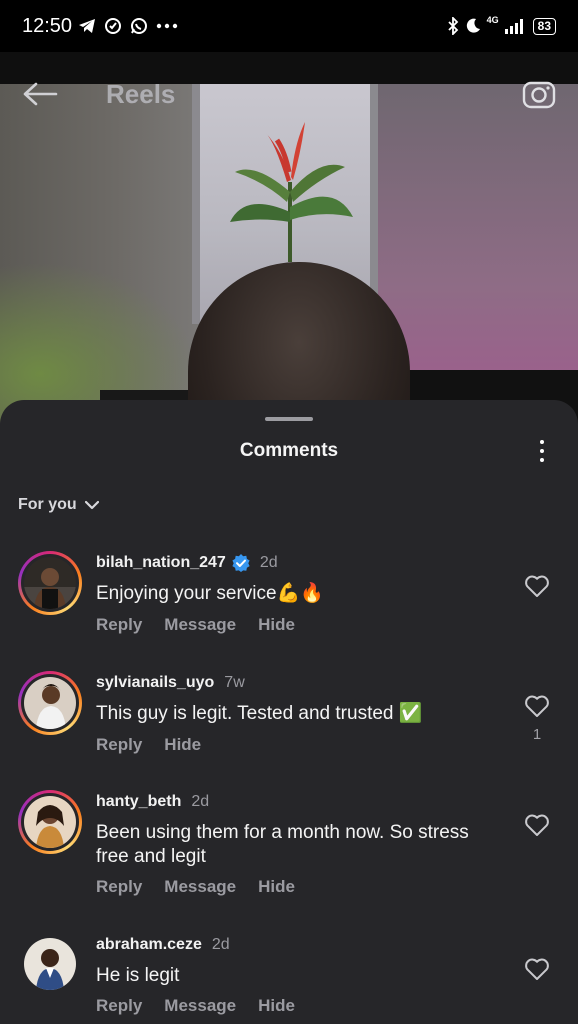 Image resolution: width=578 pixels, height=1024 pixels. What do you see at coordinates (537, 734) in the screenshot?
I see `like-count: 1` at bounding box center [537, 734].